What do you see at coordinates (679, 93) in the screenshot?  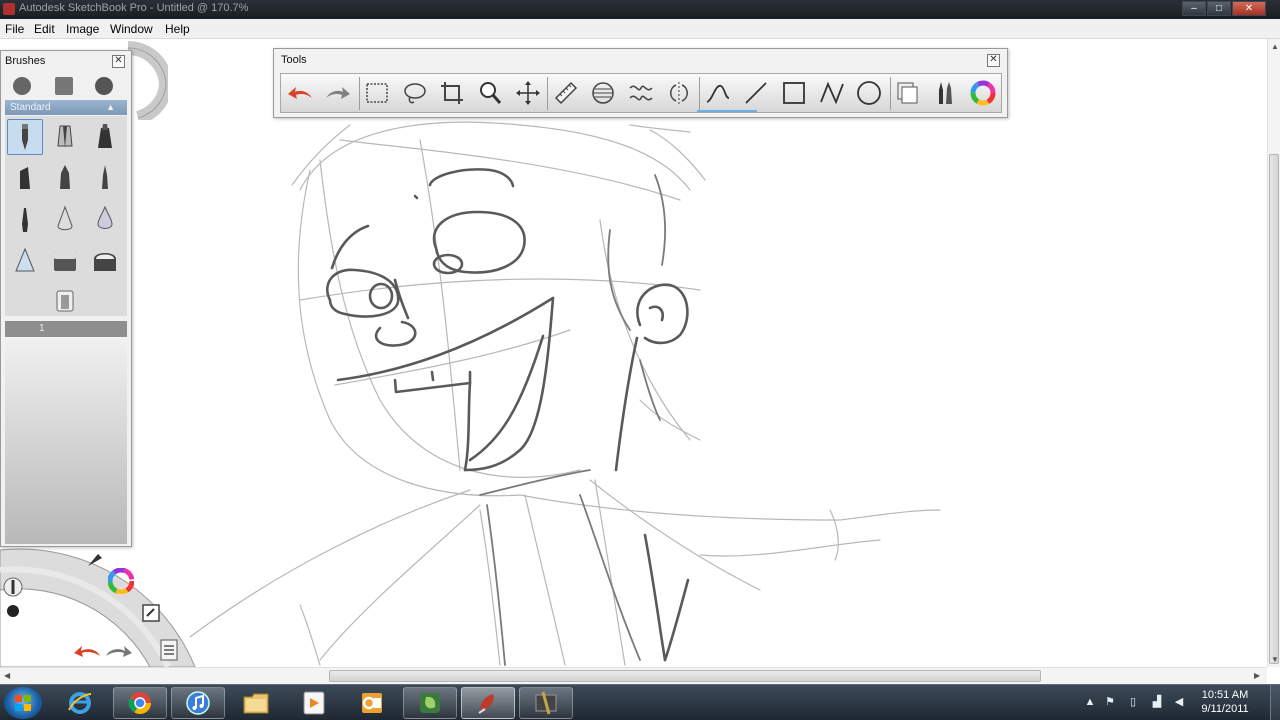 I see `symmetry-icon` at bounding box center [679, 93].